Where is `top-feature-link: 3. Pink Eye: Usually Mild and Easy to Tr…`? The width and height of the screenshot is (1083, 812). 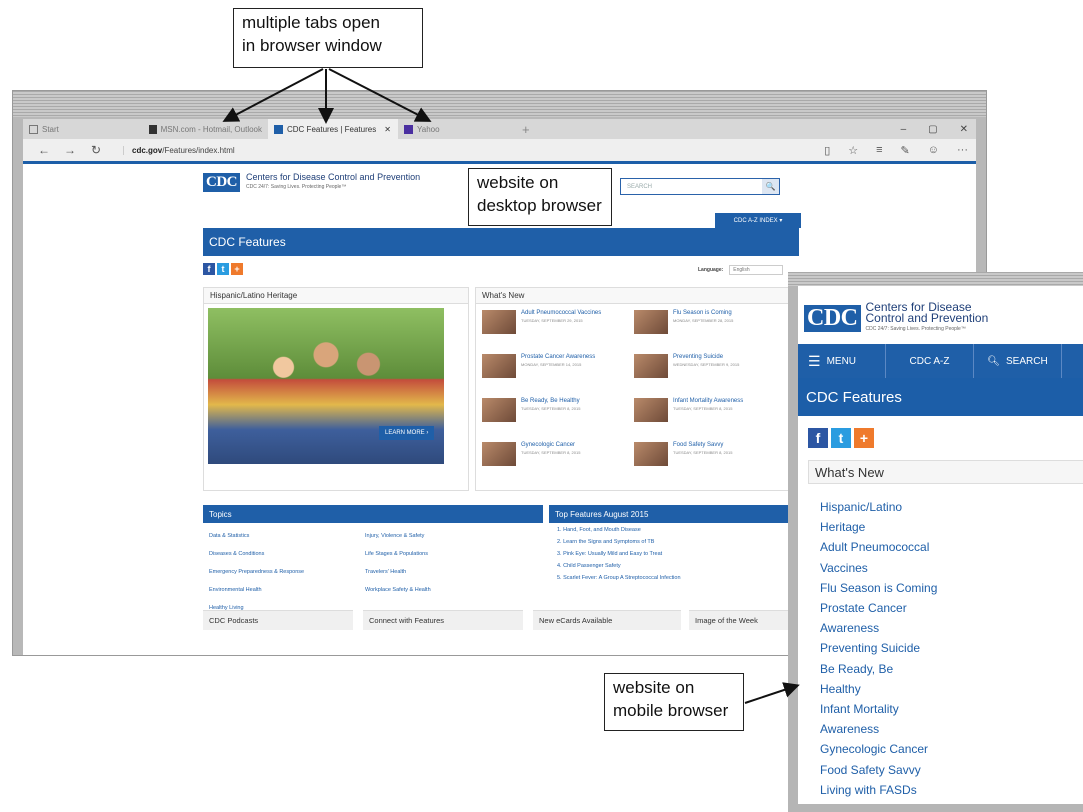 top-feature-link: 3. Pink Eye: Usually Mild and Easy to Tr… is located at coordinates (609, 554).